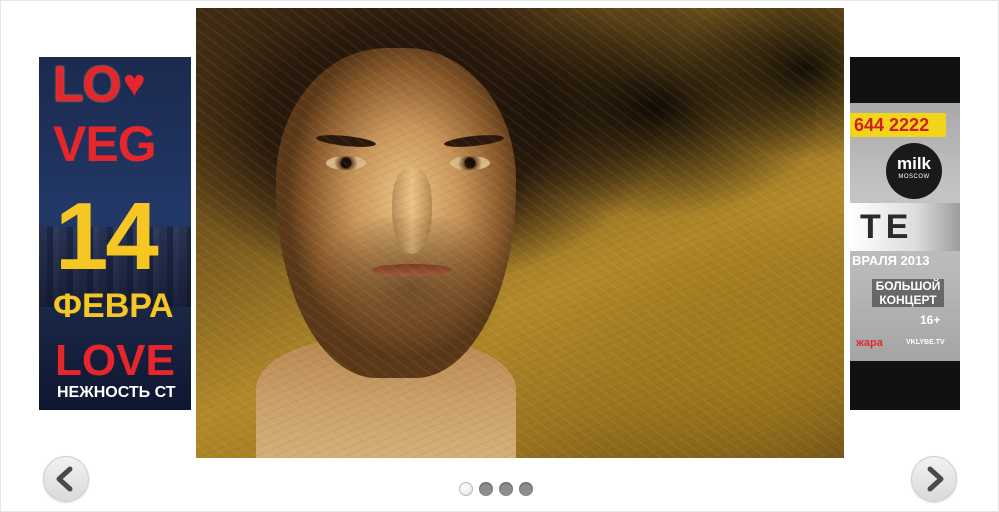 This screenshot has width=999, height=512. What do you see at coordinates (898, 125) in the screenshot?
I see `poster-phone: 644 2222` at bounding box center [898, 125].